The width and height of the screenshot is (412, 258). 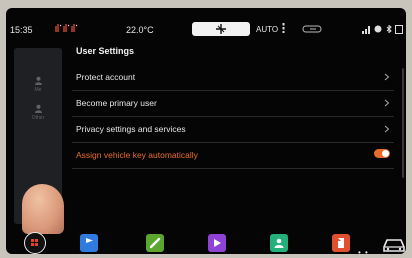 I want to click on phone-icon, so click(x=155, y=243).